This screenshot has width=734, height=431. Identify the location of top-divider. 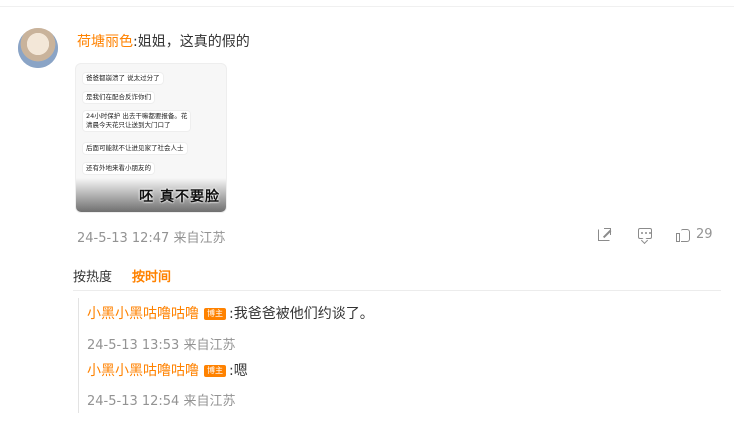
(367, 6).